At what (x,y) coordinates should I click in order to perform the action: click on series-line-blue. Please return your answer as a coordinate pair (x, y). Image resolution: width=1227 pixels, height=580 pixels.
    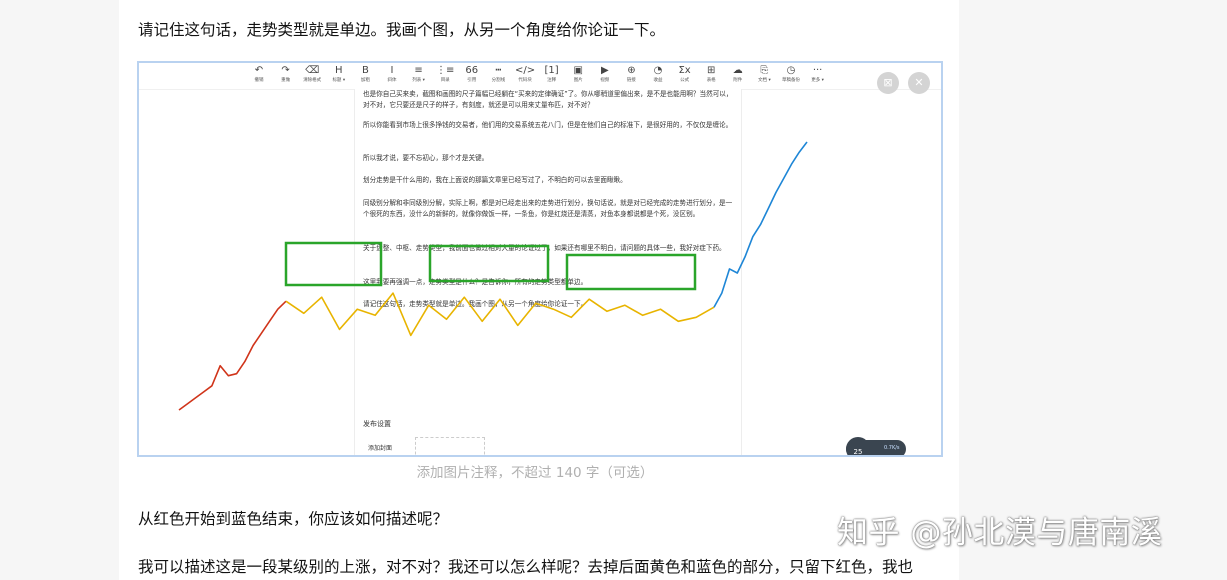
    Looking at the image, I should click on (760, 224).